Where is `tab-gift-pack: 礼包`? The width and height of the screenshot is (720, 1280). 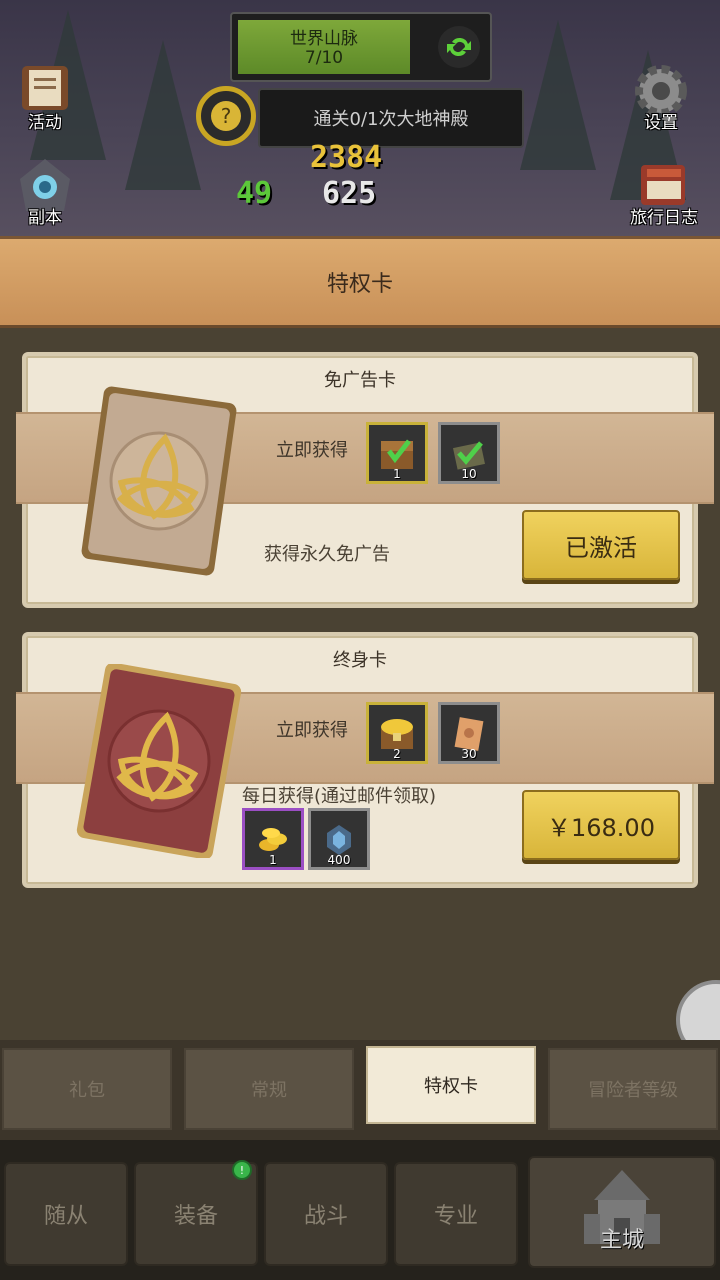 tab-gift-pack: 礼包 is located at coordinates (87, 1089).